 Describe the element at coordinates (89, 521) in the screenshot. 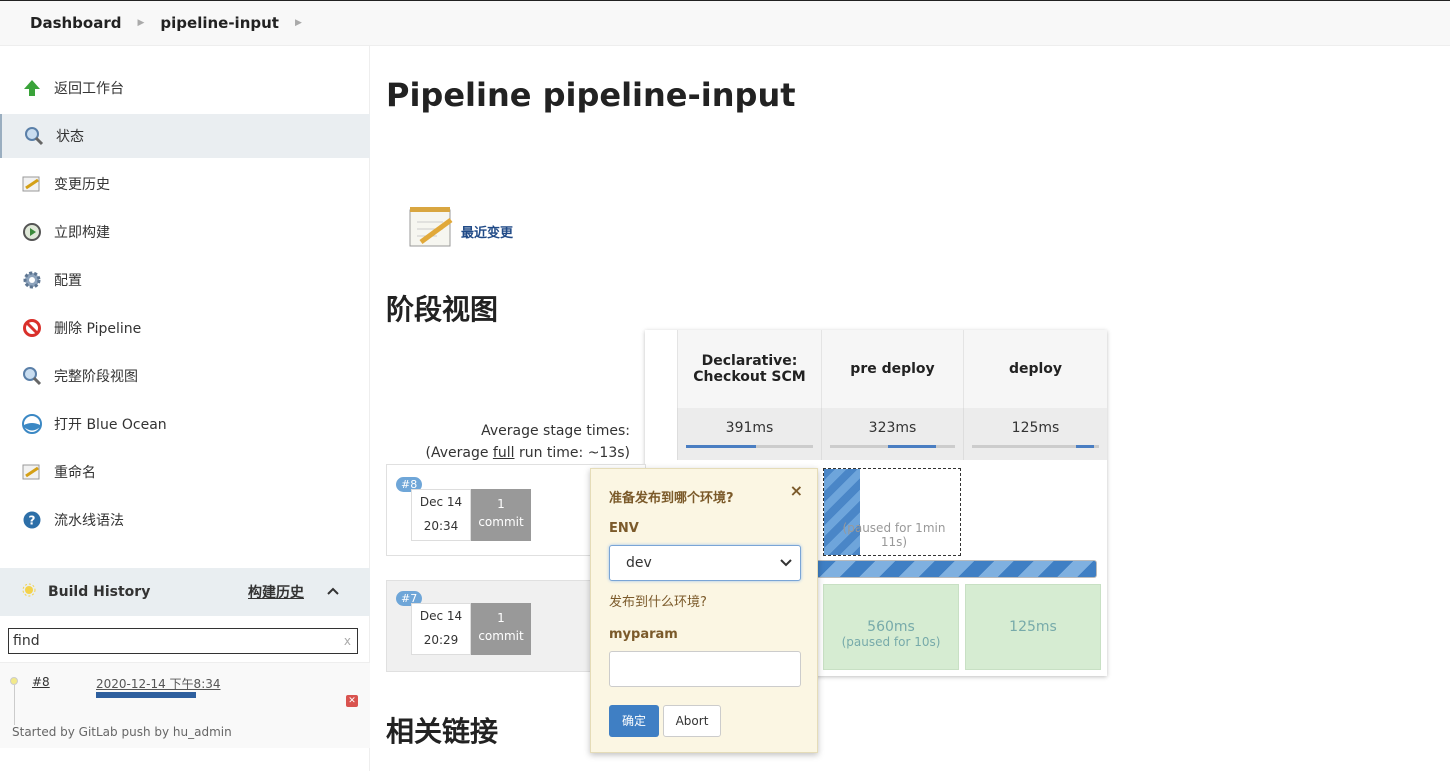

I see `task-label: 流水线语法` at that location.